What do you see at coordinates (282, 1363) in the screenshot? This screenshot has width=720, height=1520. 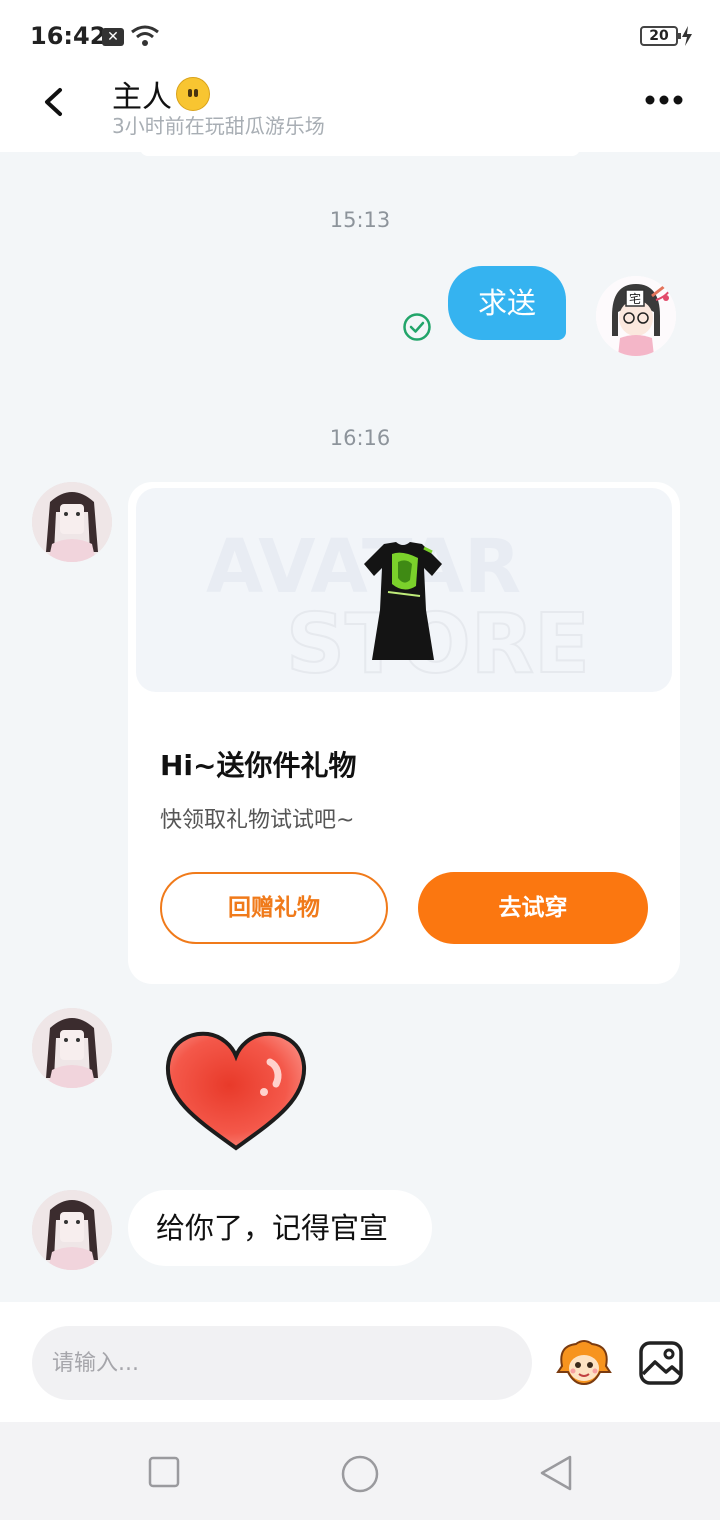 I see `message-input` at bounding box center [282, 1363].